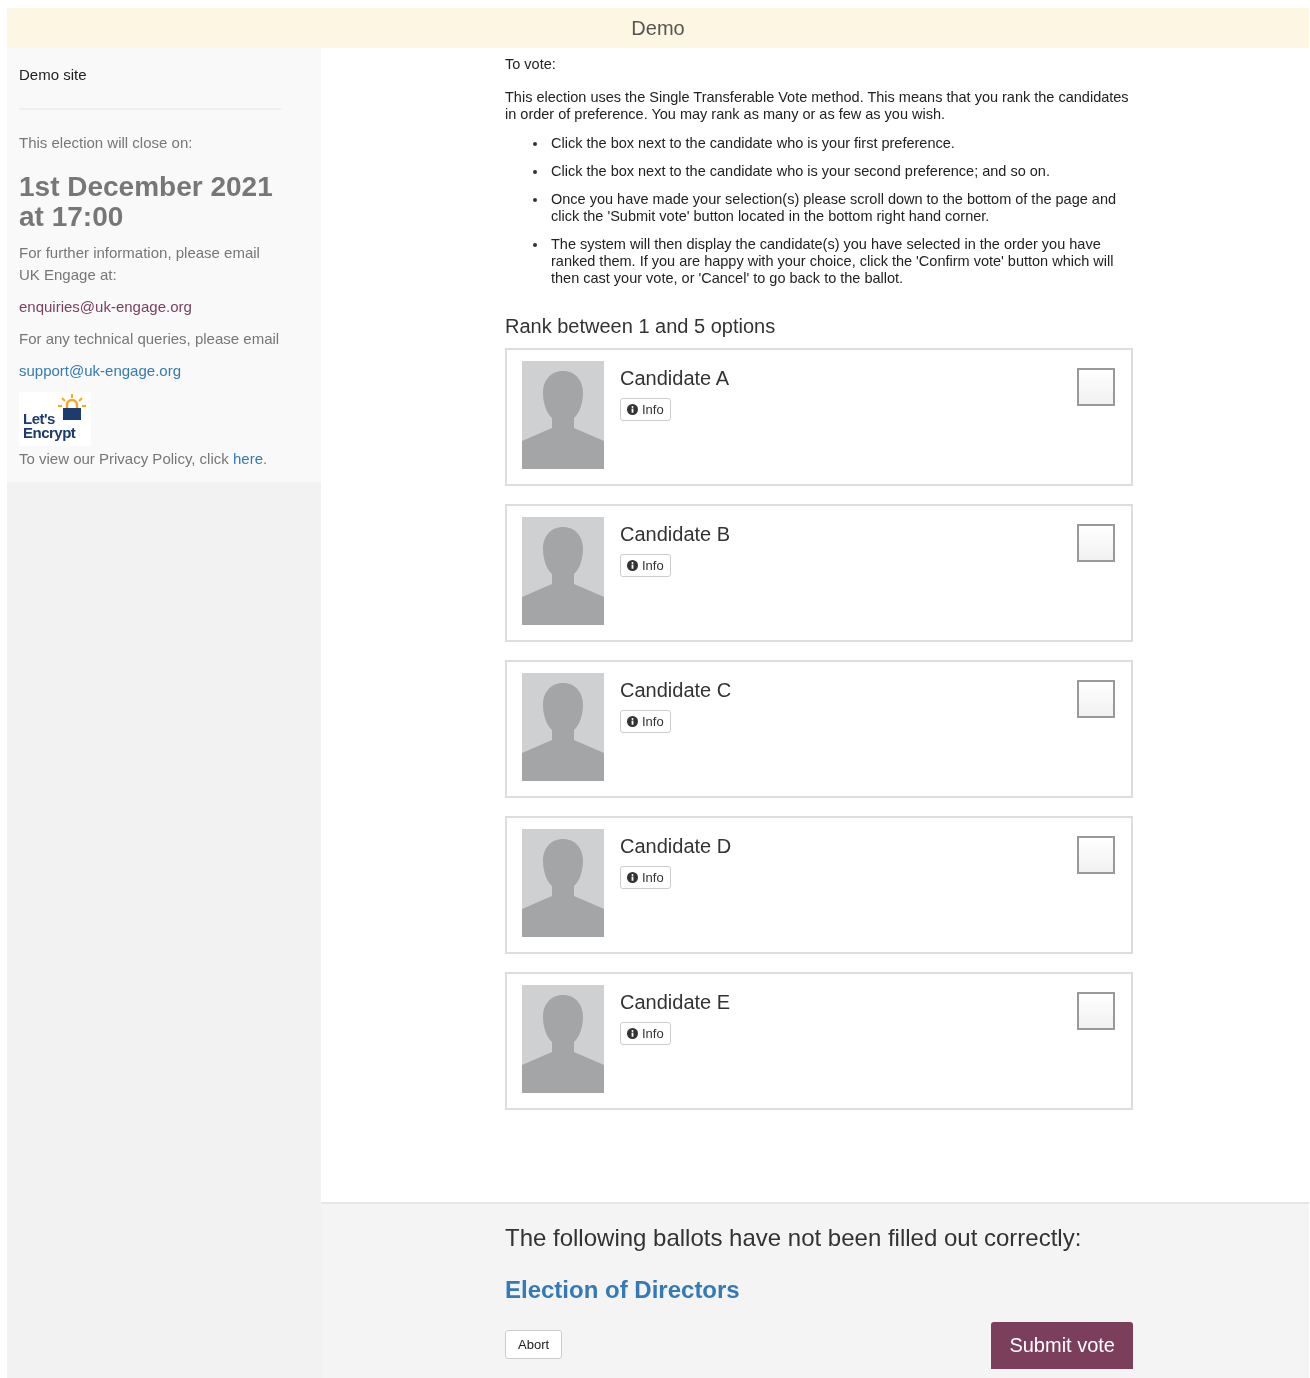  I want to click on close-date: 1st December 2021 at 17:00, so click(146, 202).